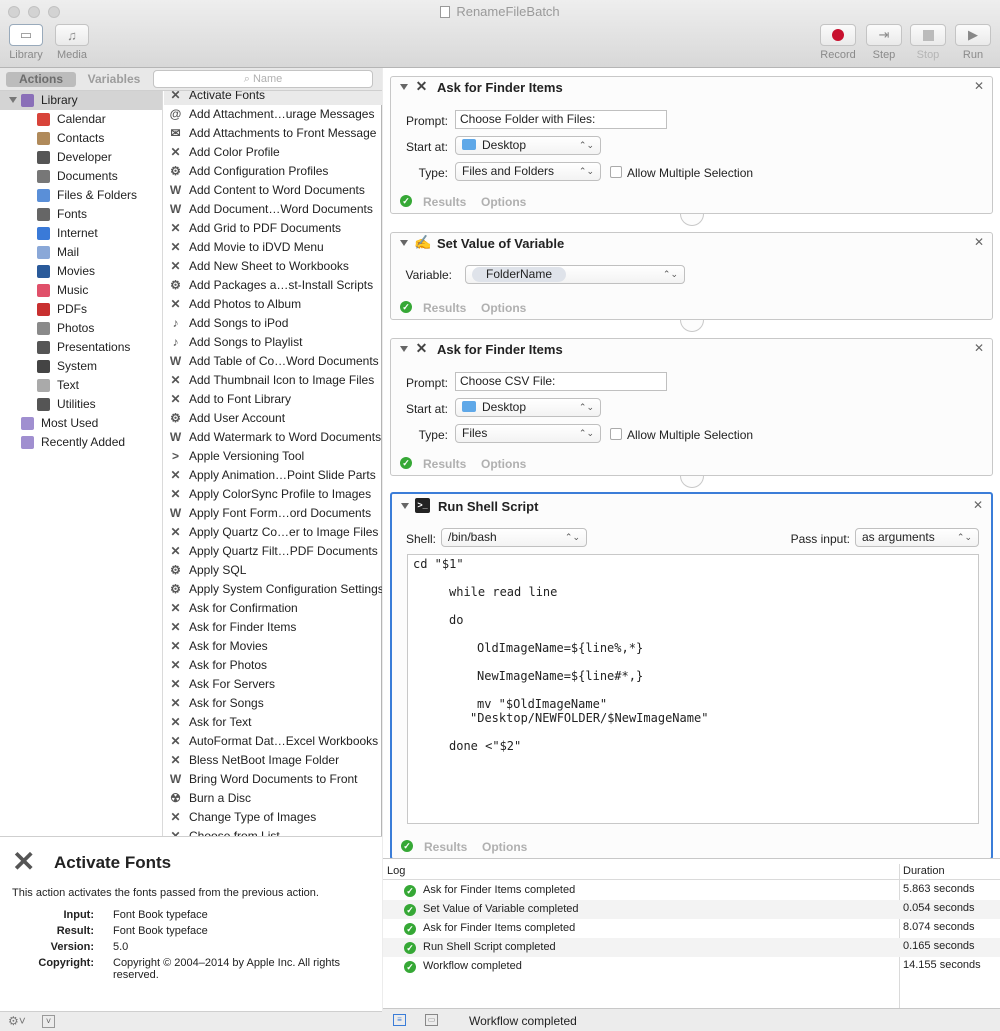 This screenshot has height=1031, width=1000. I want to click on category-item: Music, so click(81, 290).